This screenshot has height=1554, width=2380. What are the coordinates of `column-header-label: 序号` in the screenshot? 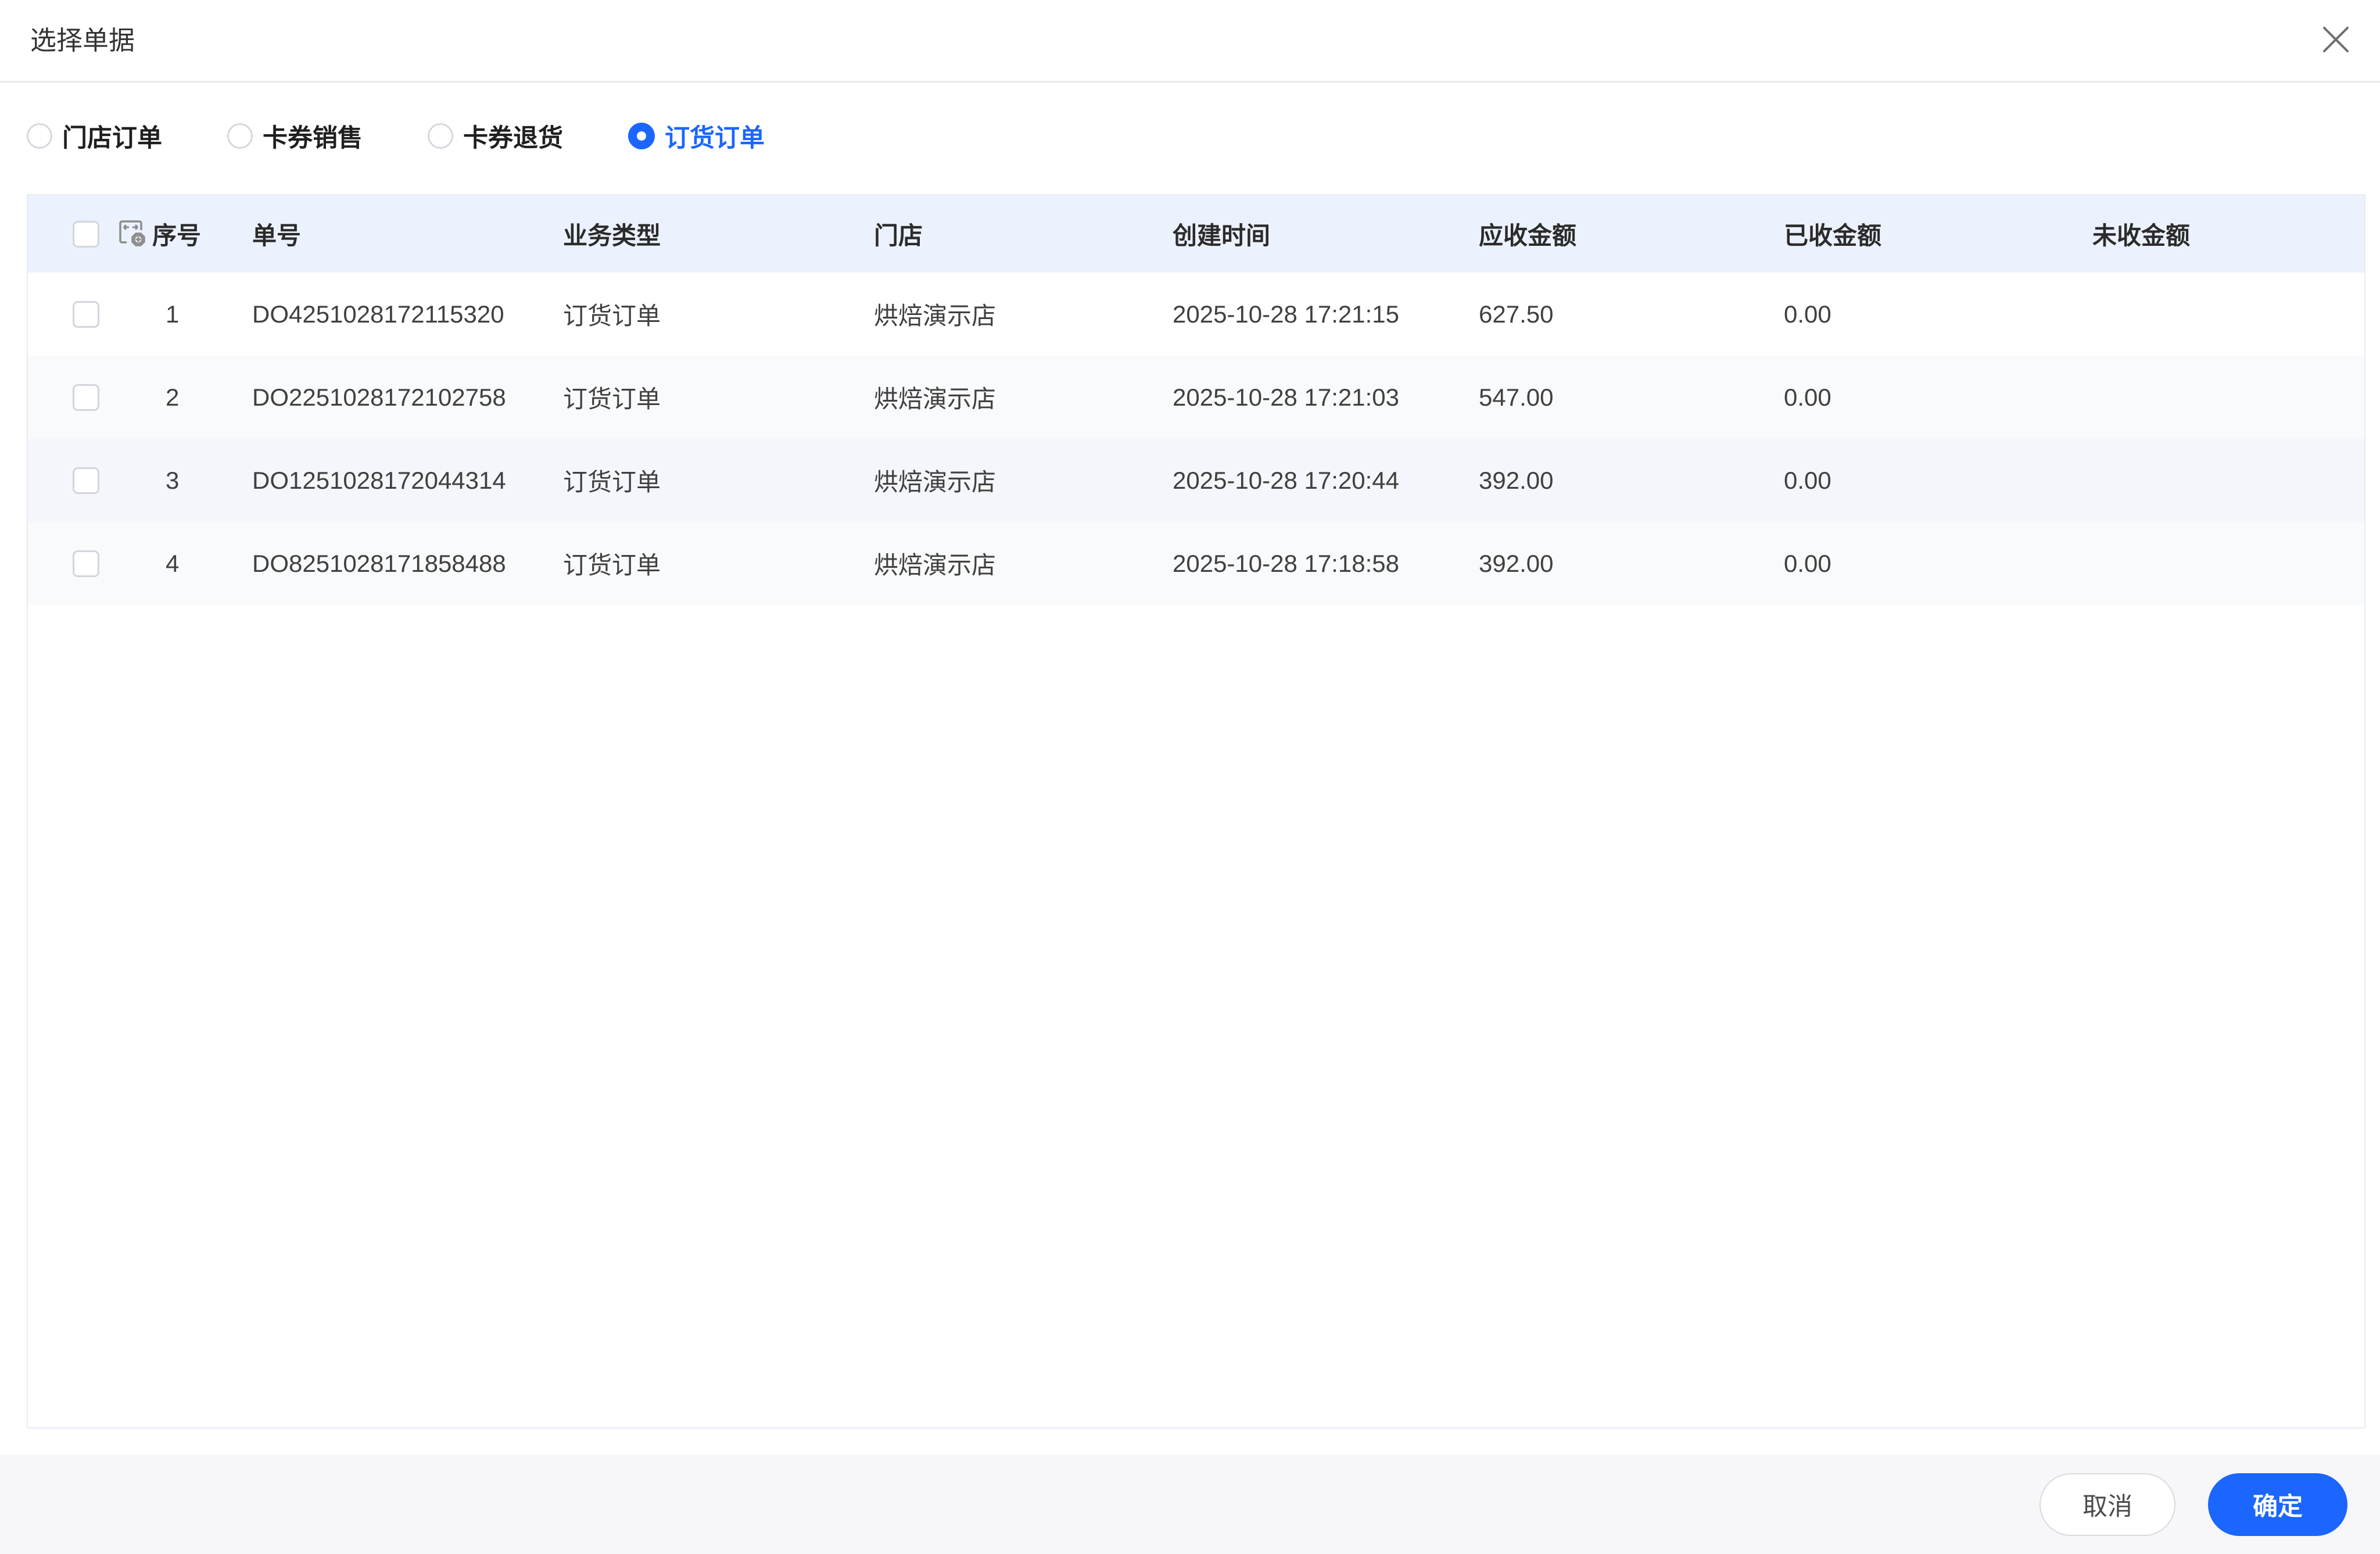 It's located at (177, 235).